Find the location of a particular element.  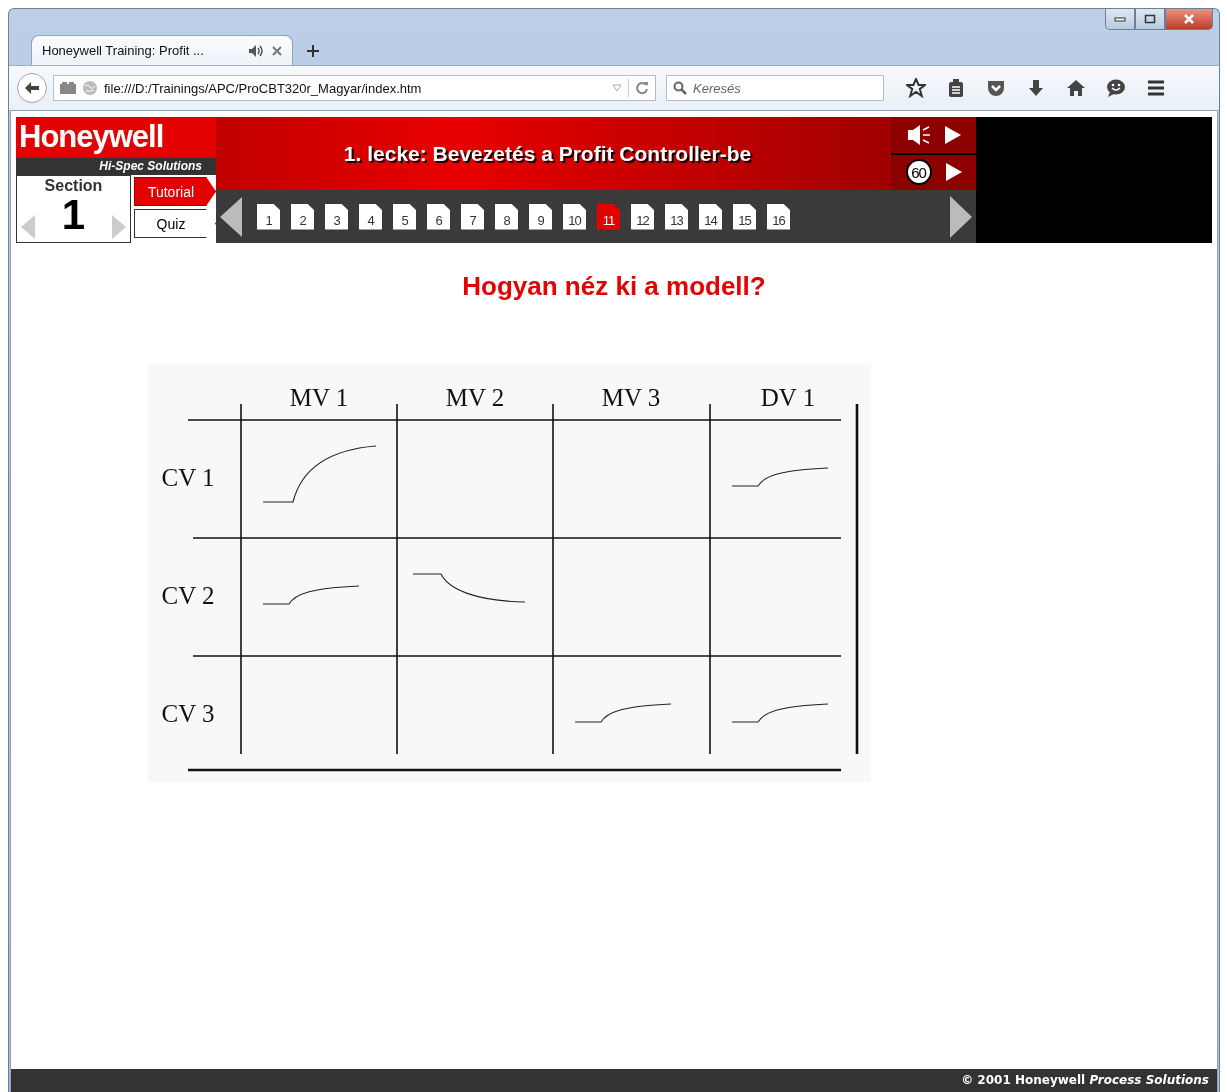

back-arrow-icon is located at coordinates (32, 88).